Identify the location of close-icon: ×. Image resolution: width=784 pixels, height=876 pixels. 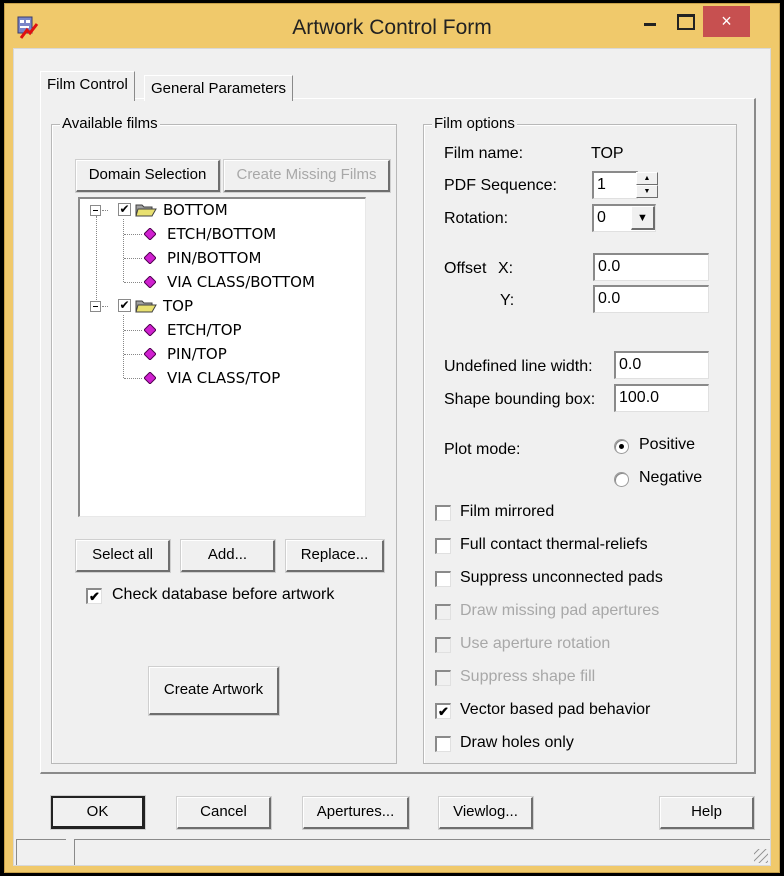
(726, 21).